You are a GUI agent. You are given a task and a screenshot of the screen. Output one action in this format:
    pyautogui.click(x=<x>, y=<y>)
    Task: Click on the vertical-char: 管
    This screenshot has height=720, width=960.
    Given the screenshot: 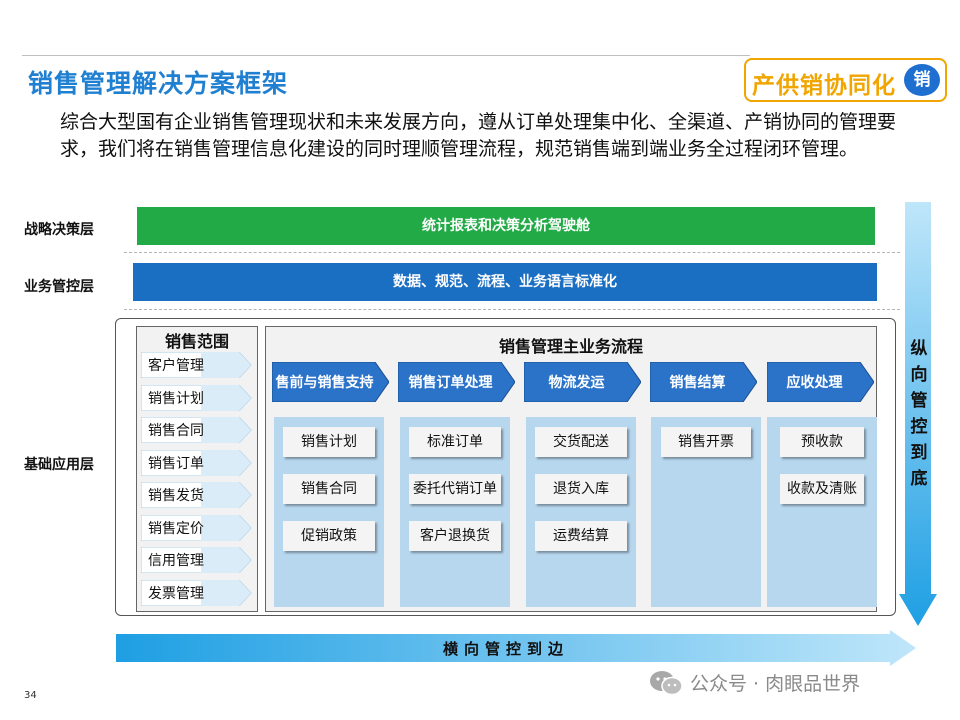 What is the action you would take?
    pyautogui.click(x=919, y=401)
    